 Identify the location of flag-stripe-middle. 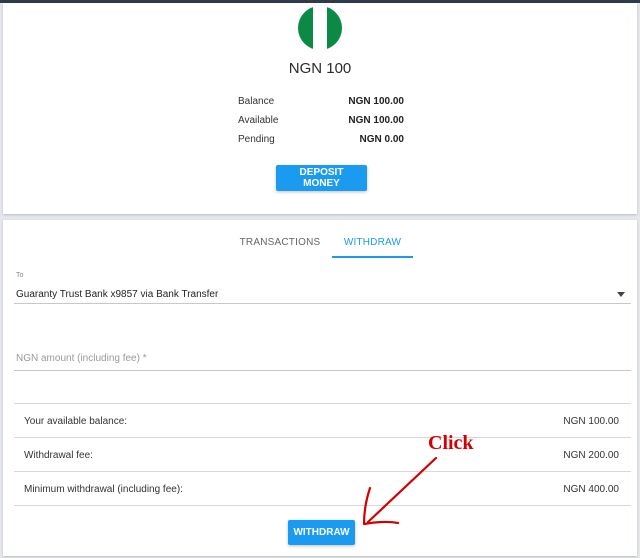
(320, 28).